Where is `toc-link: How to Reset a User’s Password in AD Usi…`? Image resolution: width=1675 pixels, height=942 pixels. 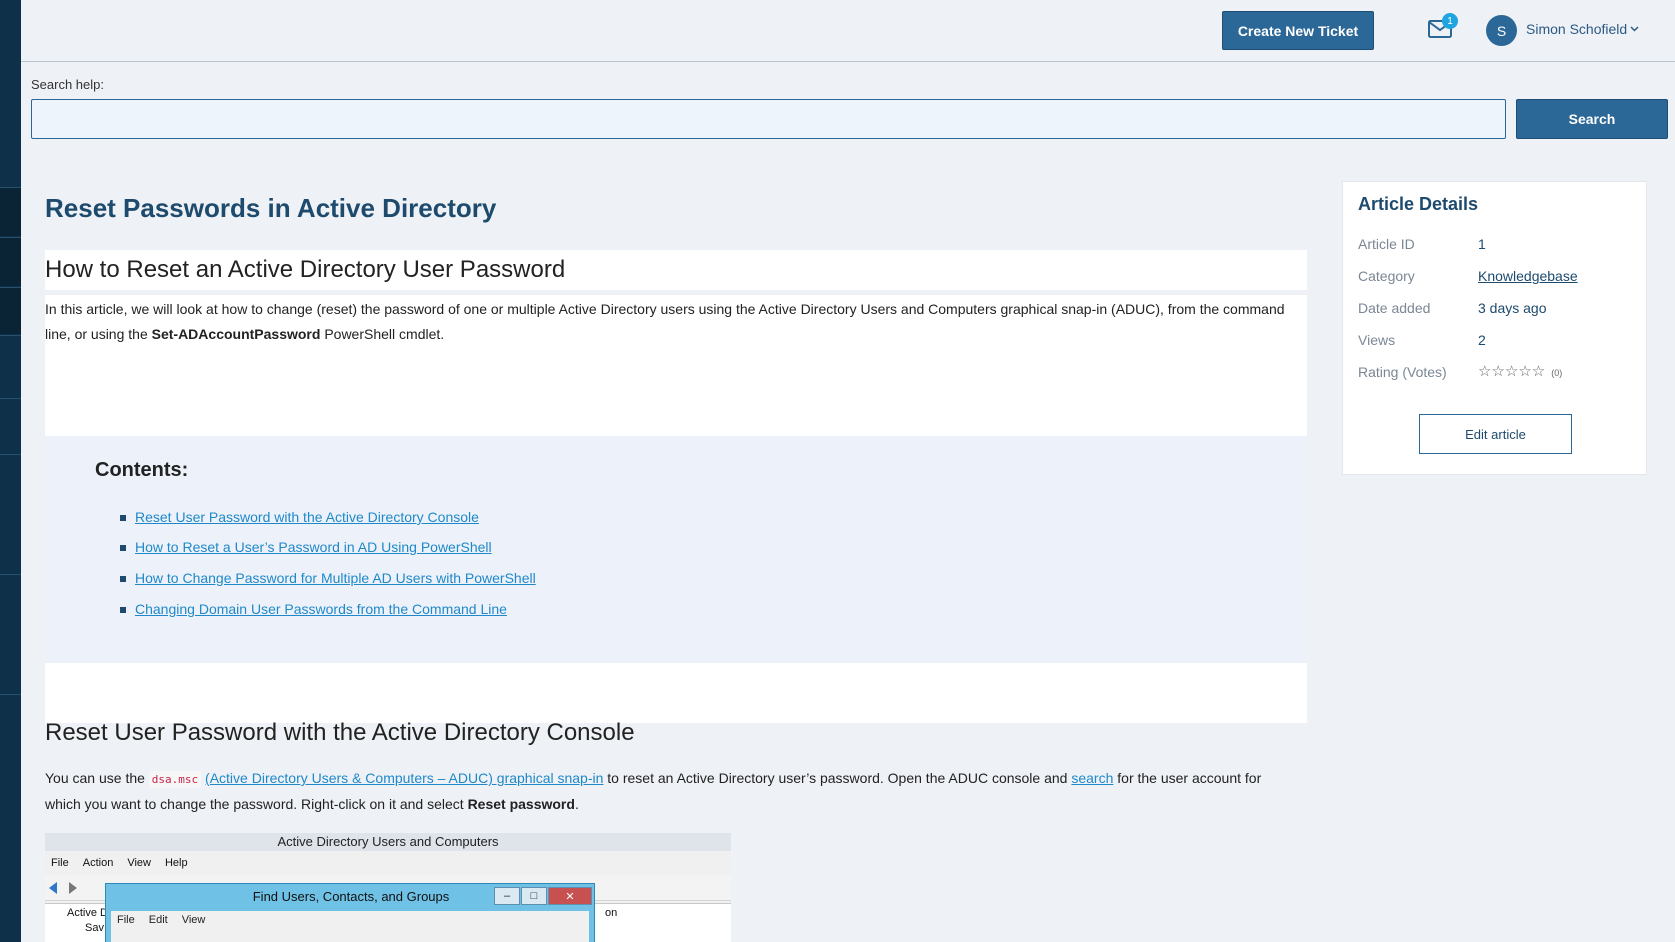
toc-link: How to Reset a User’s Password in AD Usi… is located at coordinates (313, 547).